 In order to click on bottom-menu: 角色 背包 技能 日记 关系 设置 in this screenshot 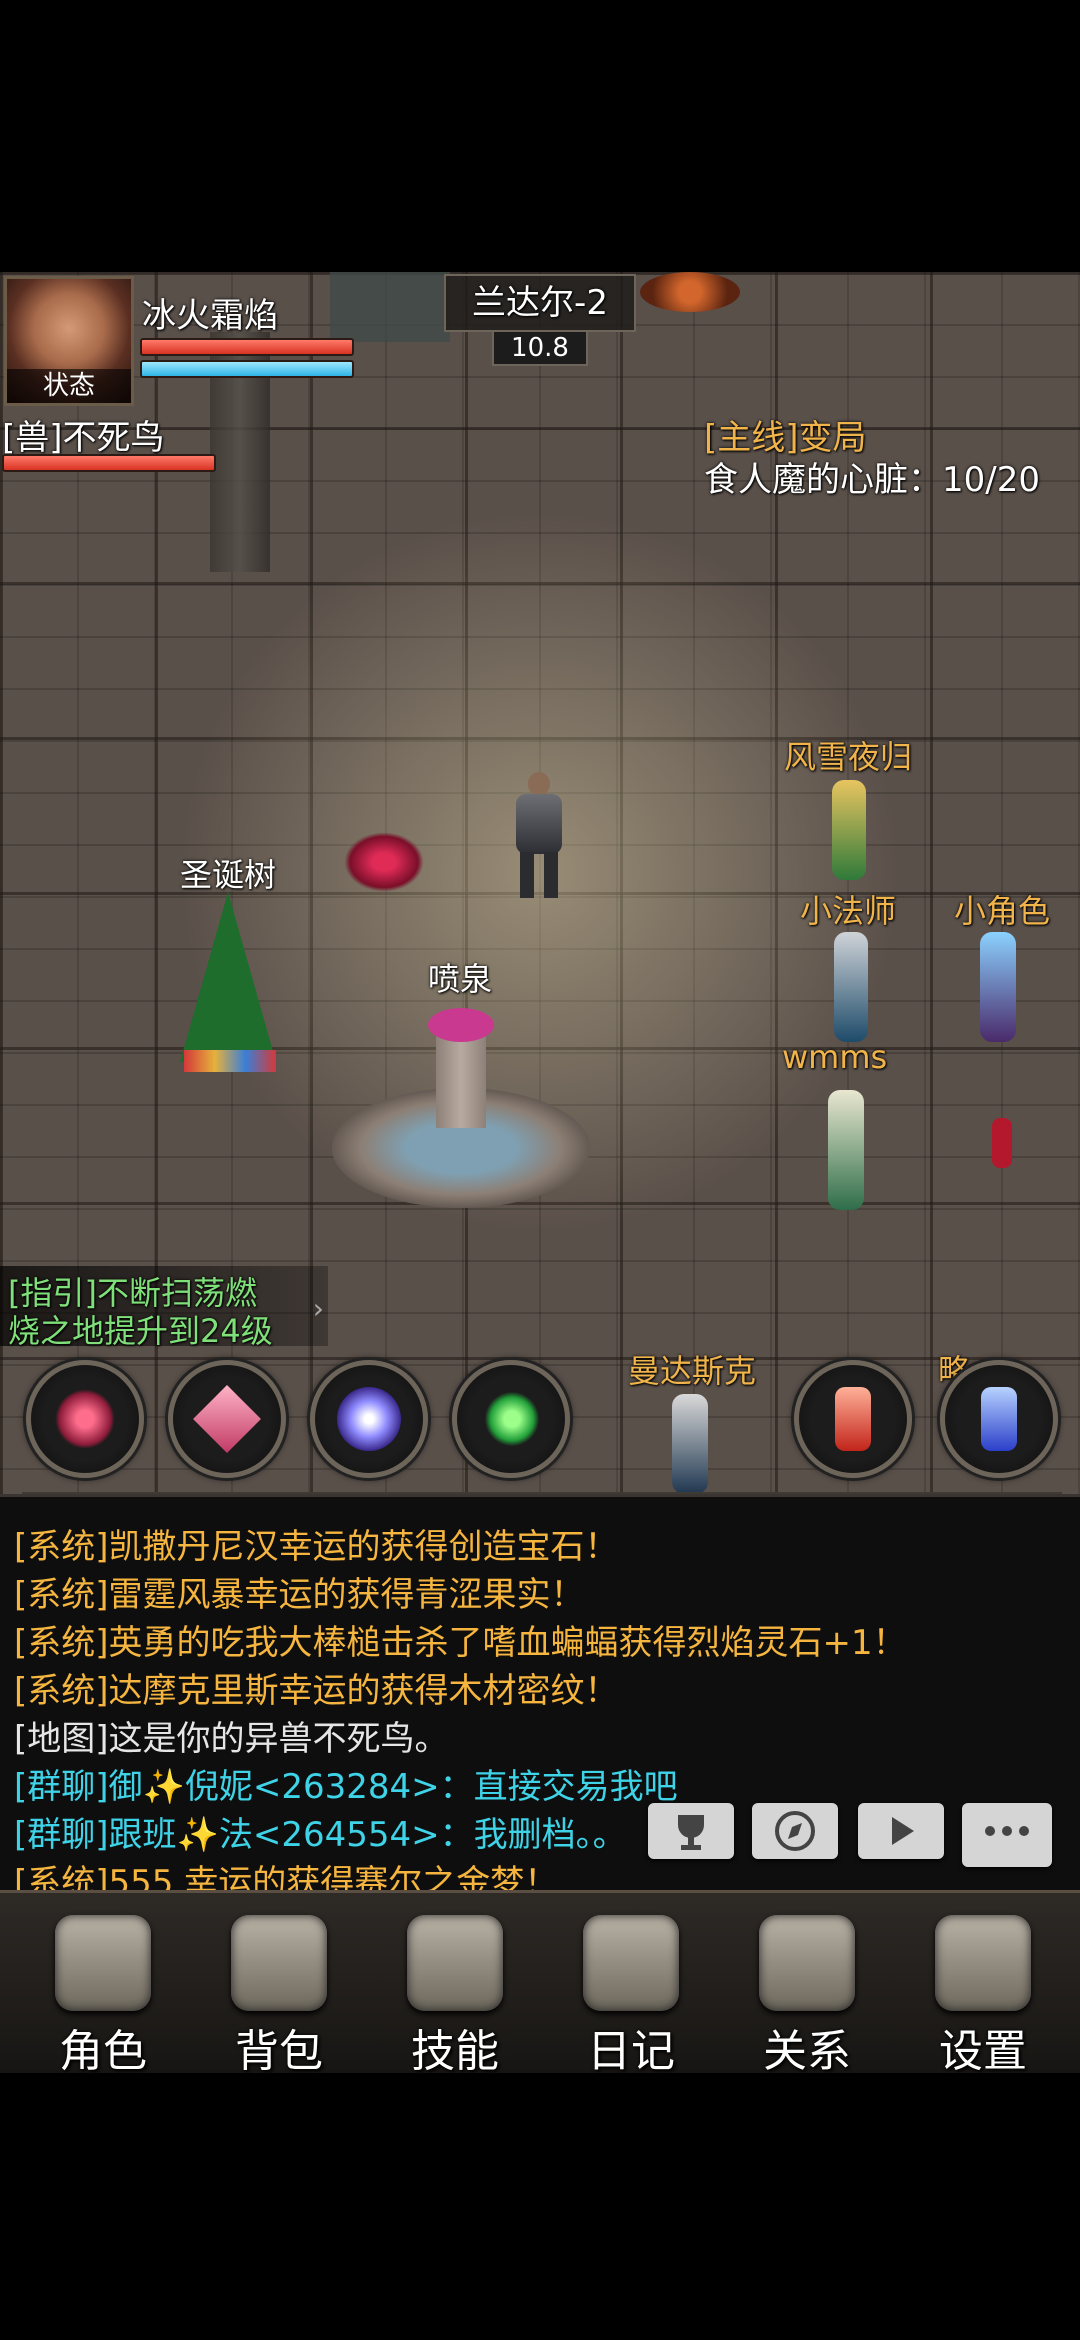, I will do `click(540, 1983)`.